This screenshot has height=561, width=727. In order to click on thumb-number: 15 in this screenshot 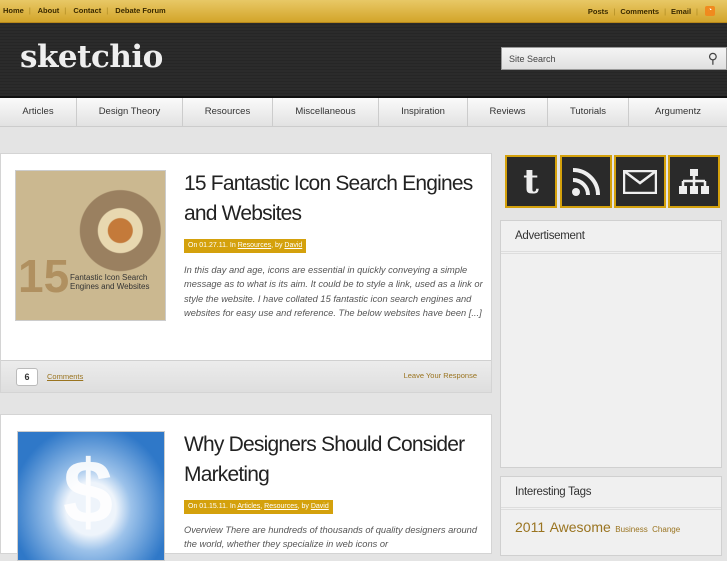, I will do `click(44, 276)`.